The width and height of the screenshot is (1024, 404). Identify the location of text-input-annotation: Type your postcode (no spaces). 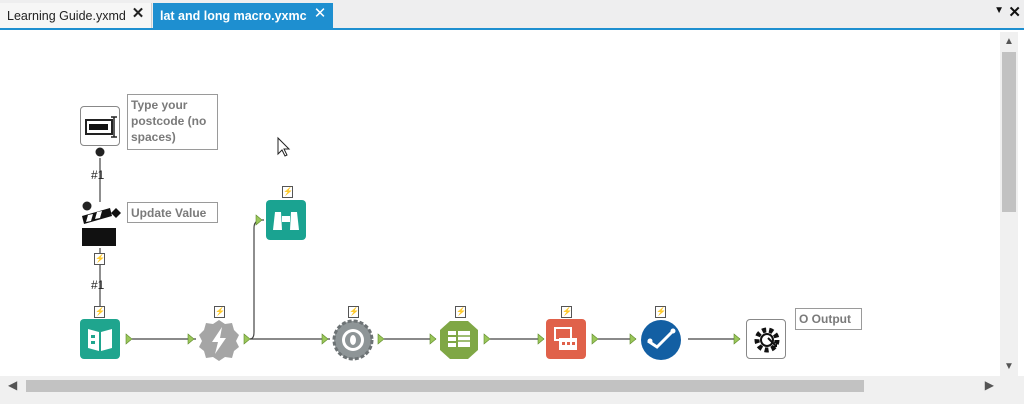
(172, 122).